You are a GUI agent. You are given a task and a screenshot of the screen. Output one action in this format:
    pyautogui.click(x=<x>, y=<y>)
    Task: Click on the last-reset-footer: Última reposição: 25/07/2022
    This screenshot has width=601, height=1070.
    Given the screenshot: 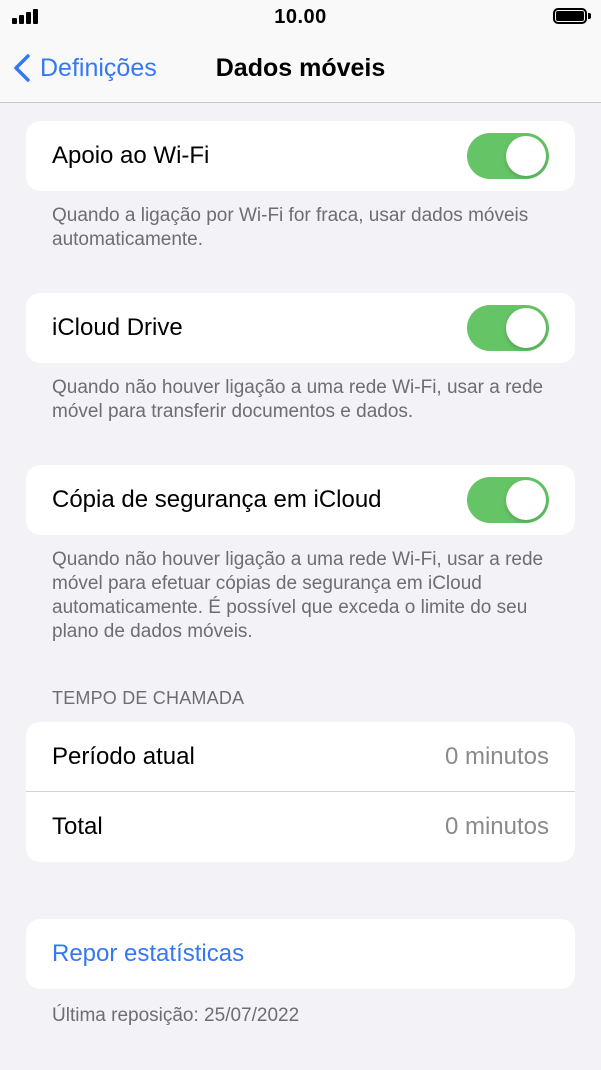 What is the action you would take?
    pyautogui.click(x=176, y=1015)
    